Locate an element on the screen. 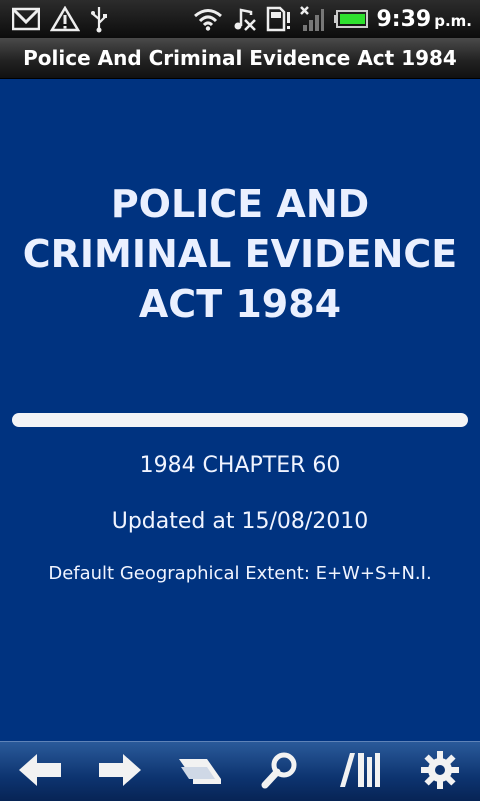  document-title-line: ACT 1984 is located at coordinates (240, 304).